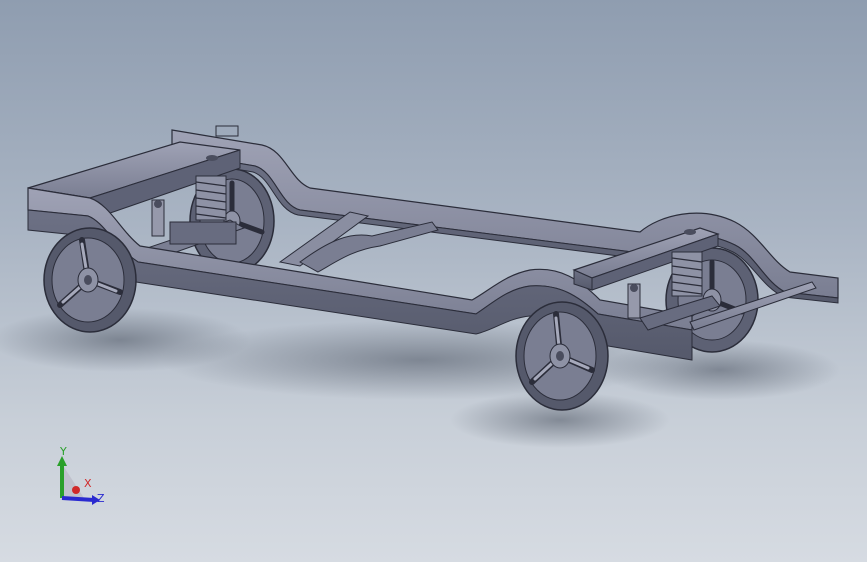  Describe the element at coordinates (101, 498) in the screenshot. I see `z-axis-label: Z` at that location.